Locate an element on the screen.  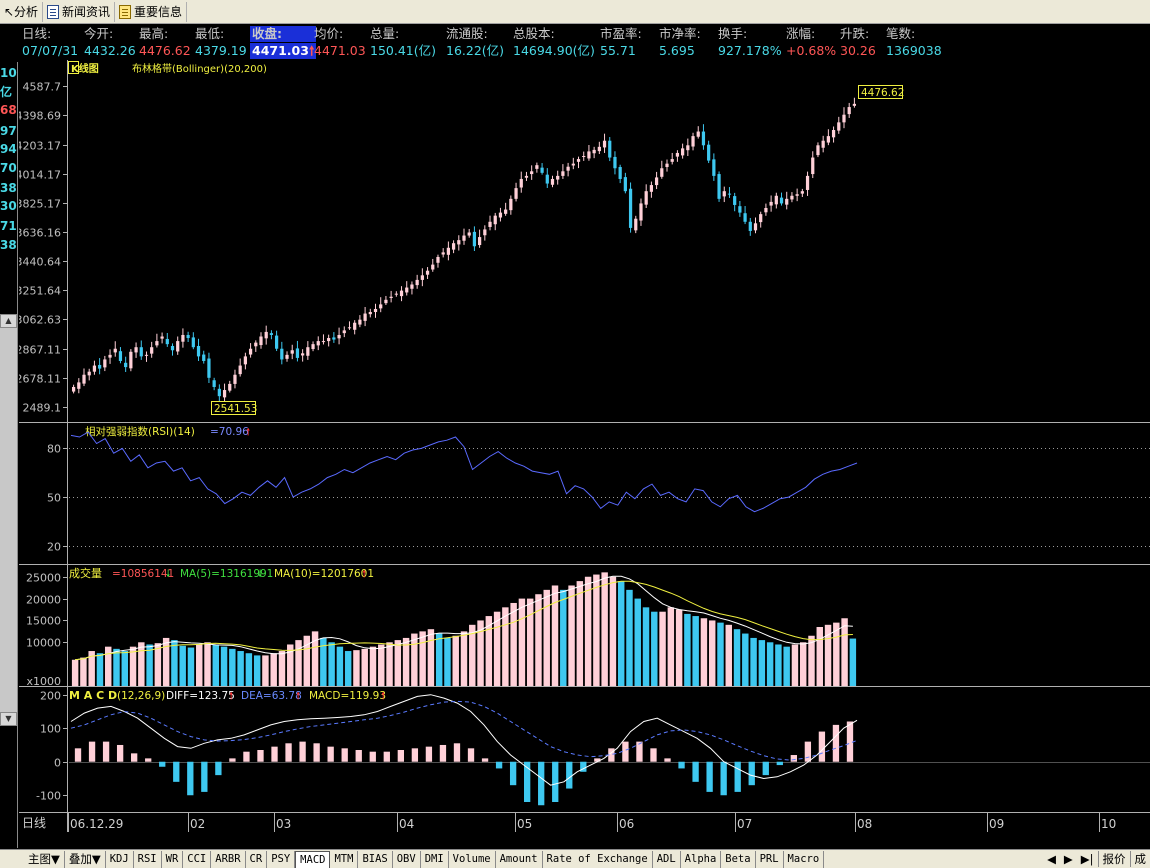
info-date: 07/07/31 is located at coordinates (50, 50).